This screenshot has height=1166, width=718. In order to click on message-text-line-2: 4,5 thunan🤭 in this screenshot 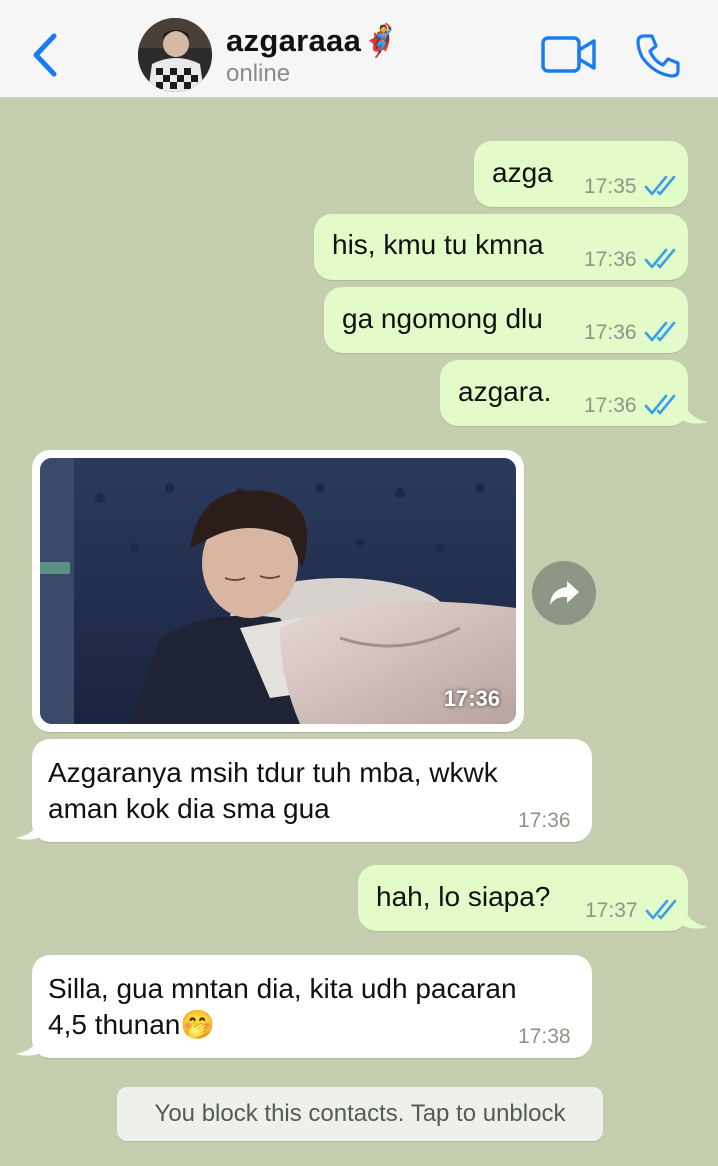, I will do `click(131, 1025)`.